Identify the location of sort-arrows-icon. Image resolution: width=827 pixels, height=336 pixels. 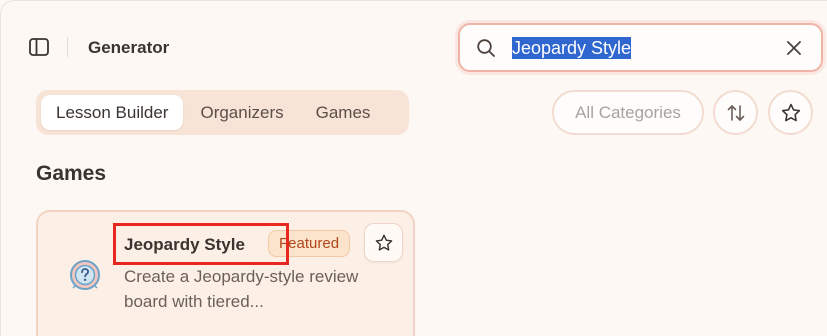
(735, 112).